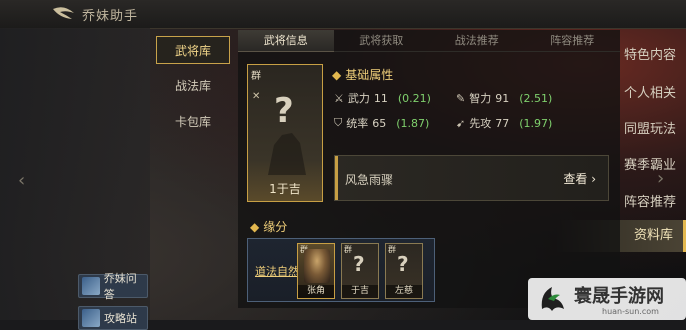  Describe the element at coordinates (343, 14) in the screenshot. I see `top-bar: 乔妹助手` at that location.